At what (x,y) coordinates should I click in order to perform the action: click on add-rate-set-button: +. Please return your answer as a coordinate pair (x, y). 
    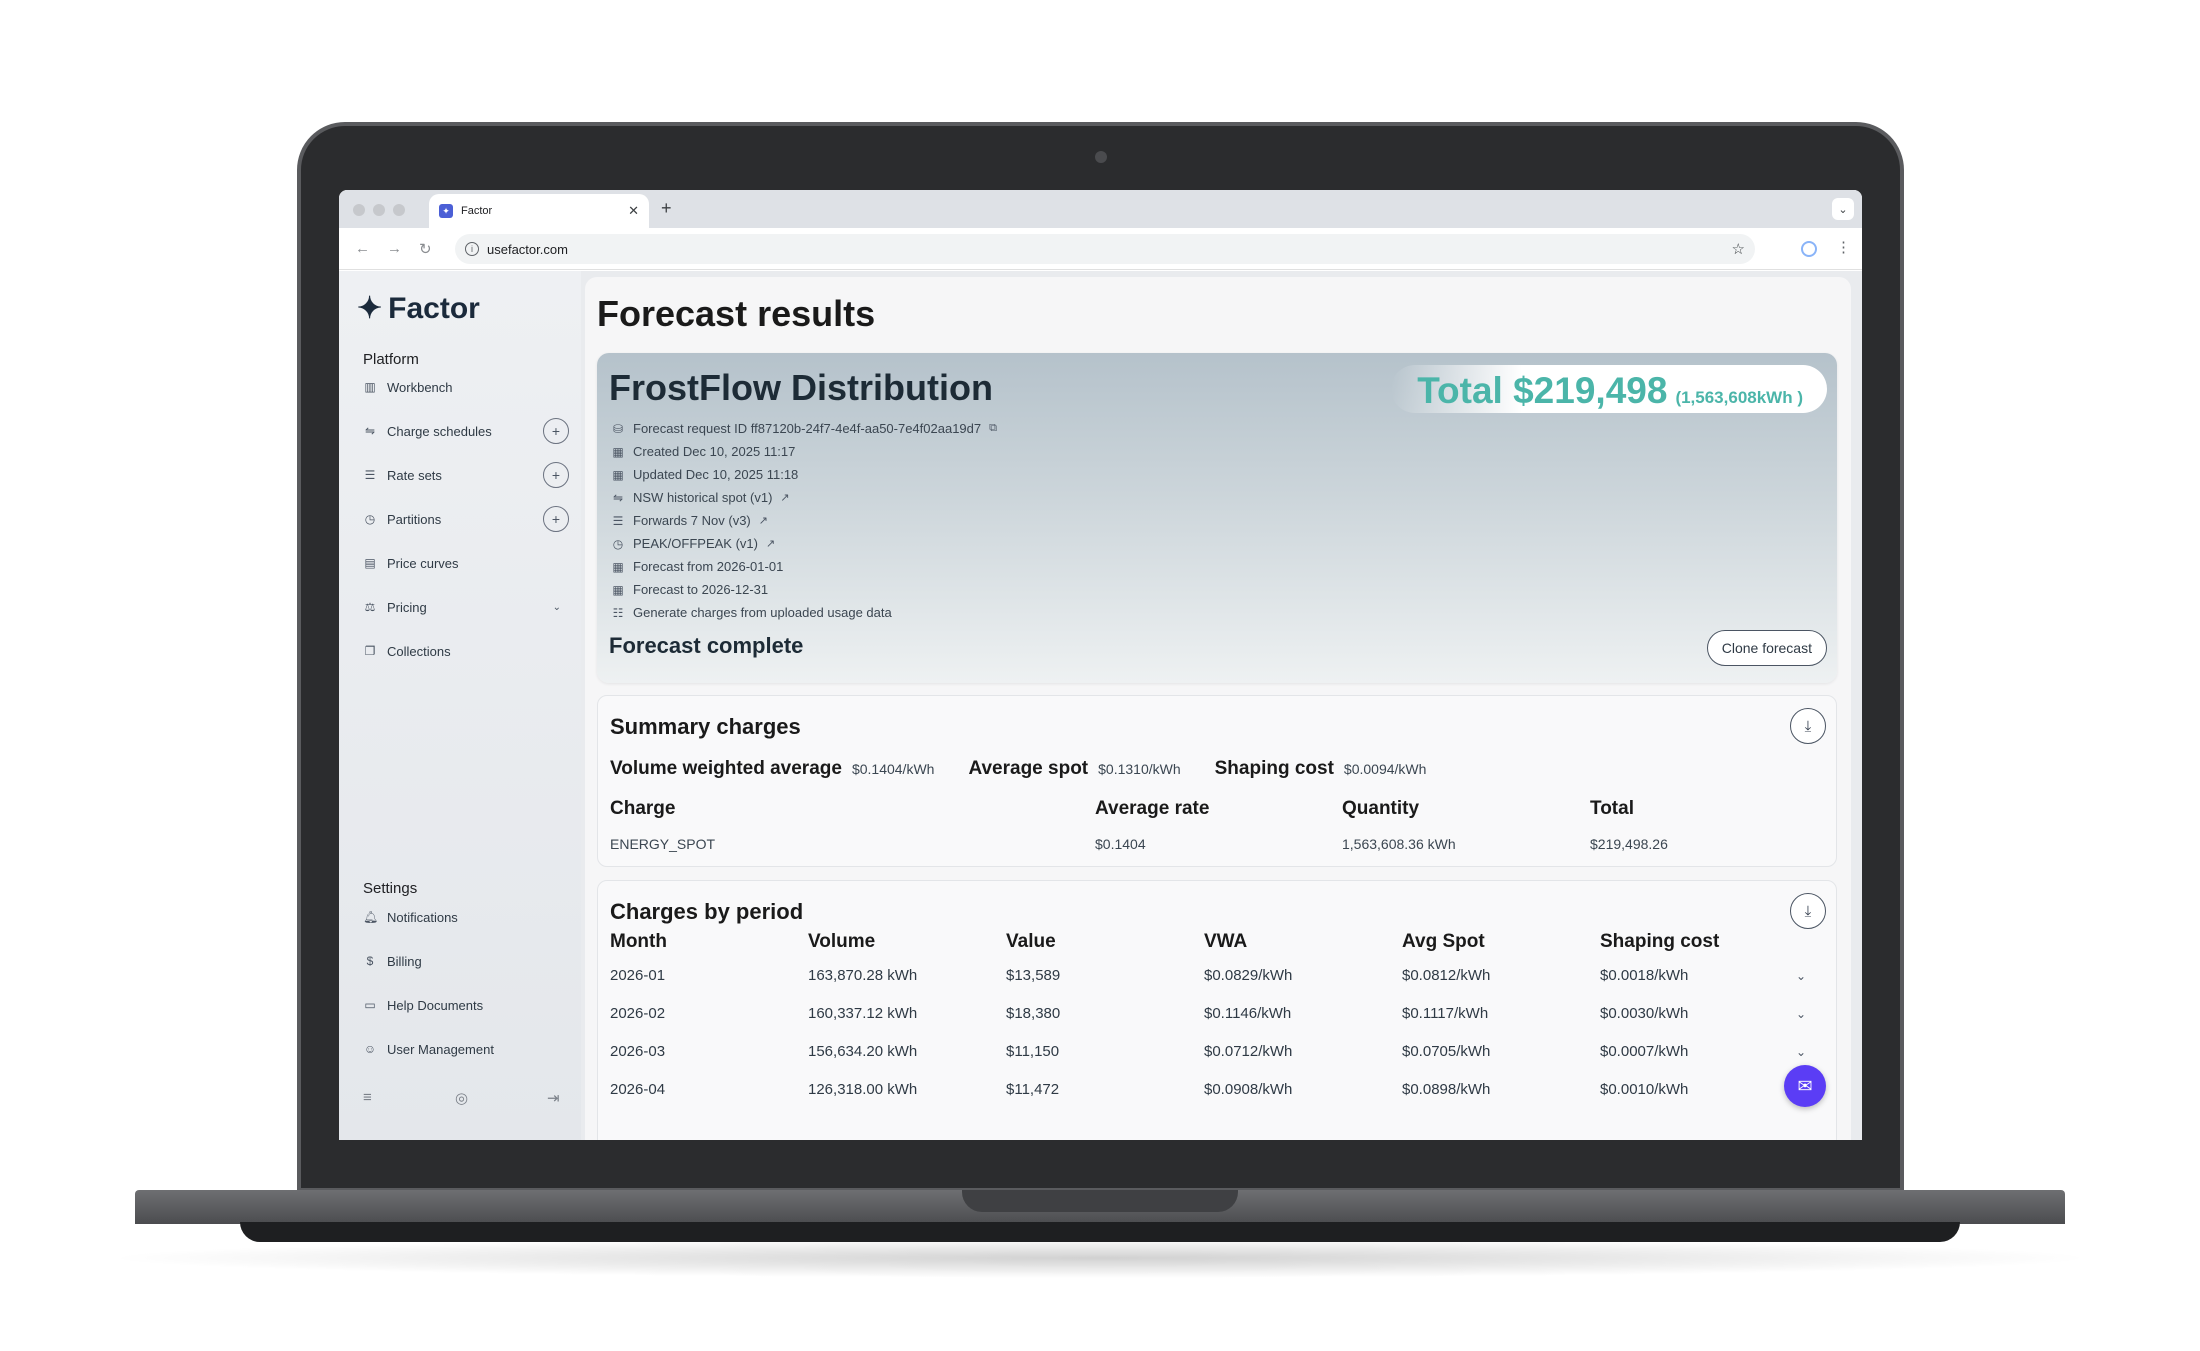
    Looking at the image, I should click on (556, 475).